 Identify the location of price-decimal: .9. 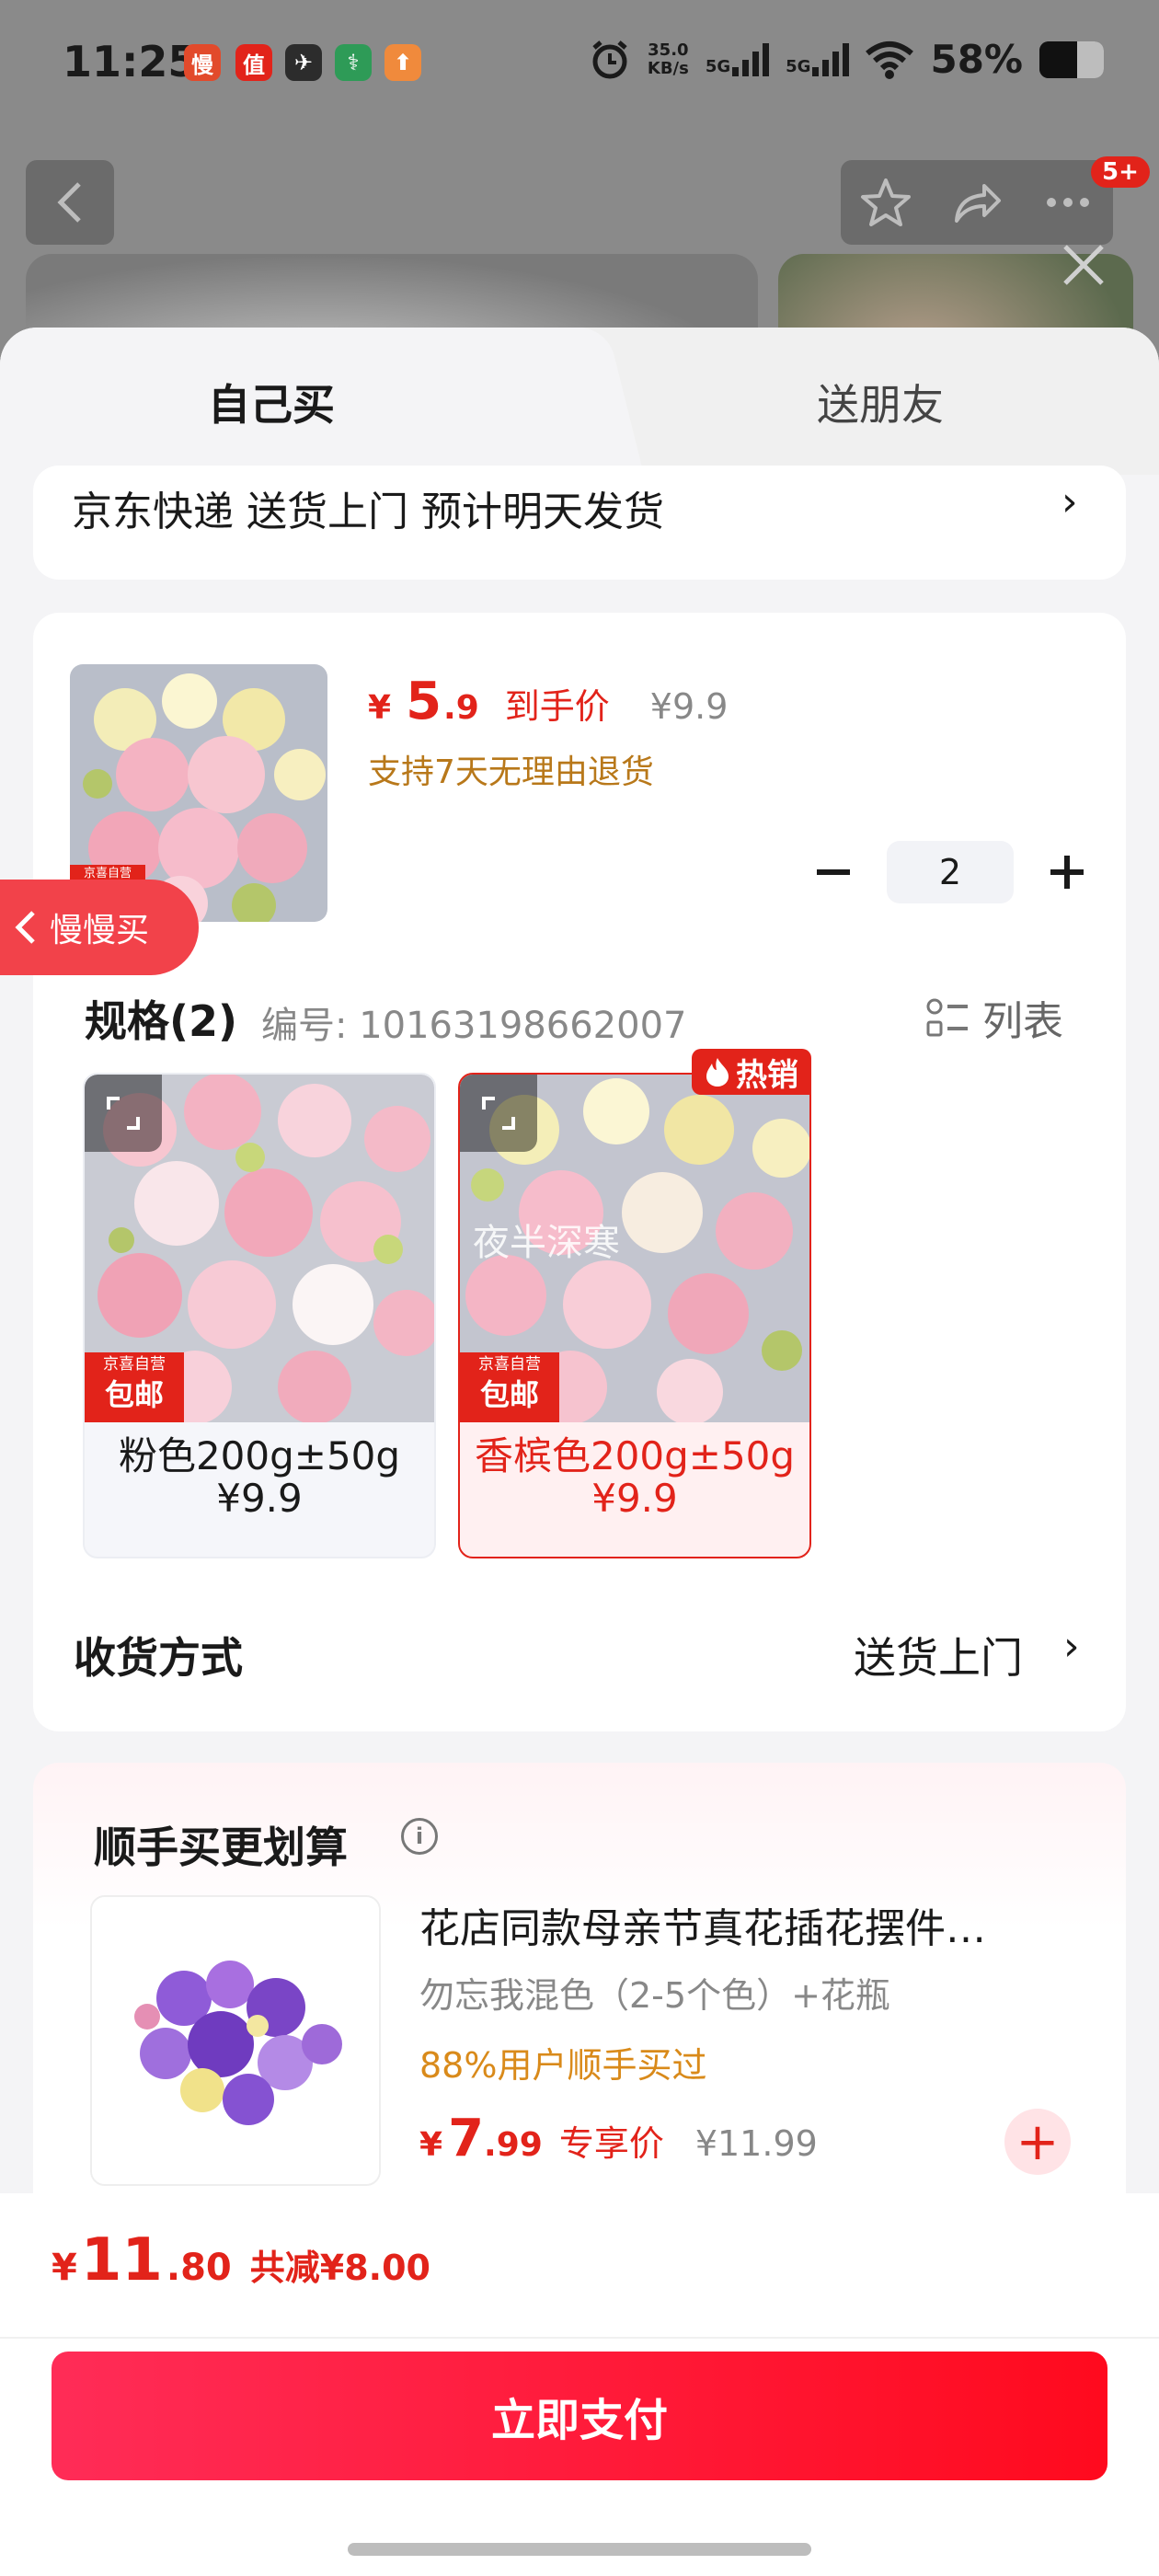
(461, 708).